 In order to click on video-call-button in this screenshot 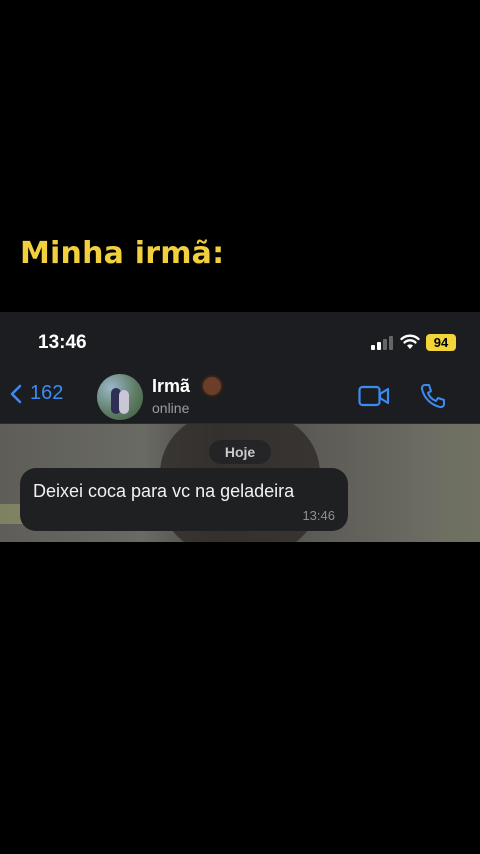, I will do `click(374, 398)`.